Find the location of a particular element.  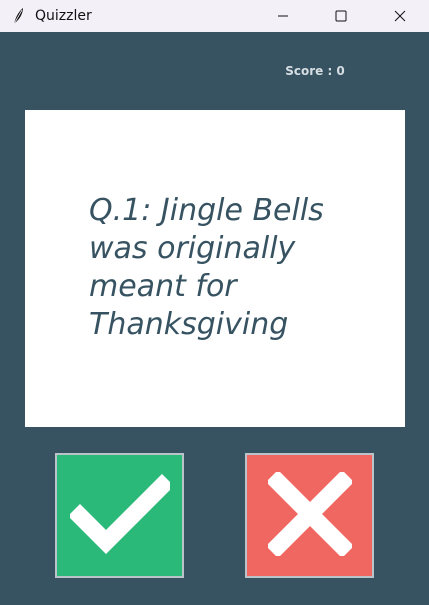

score-label: Score : 0 is located at coordinates (315, 71).